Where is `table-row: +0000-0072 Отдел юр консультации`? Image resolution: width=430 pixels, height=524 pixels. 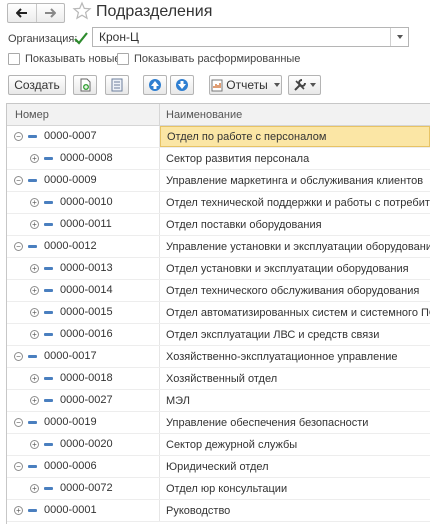 table-row: +0000-0072 Отдел юр консультации is located at coordinates (218, 489).